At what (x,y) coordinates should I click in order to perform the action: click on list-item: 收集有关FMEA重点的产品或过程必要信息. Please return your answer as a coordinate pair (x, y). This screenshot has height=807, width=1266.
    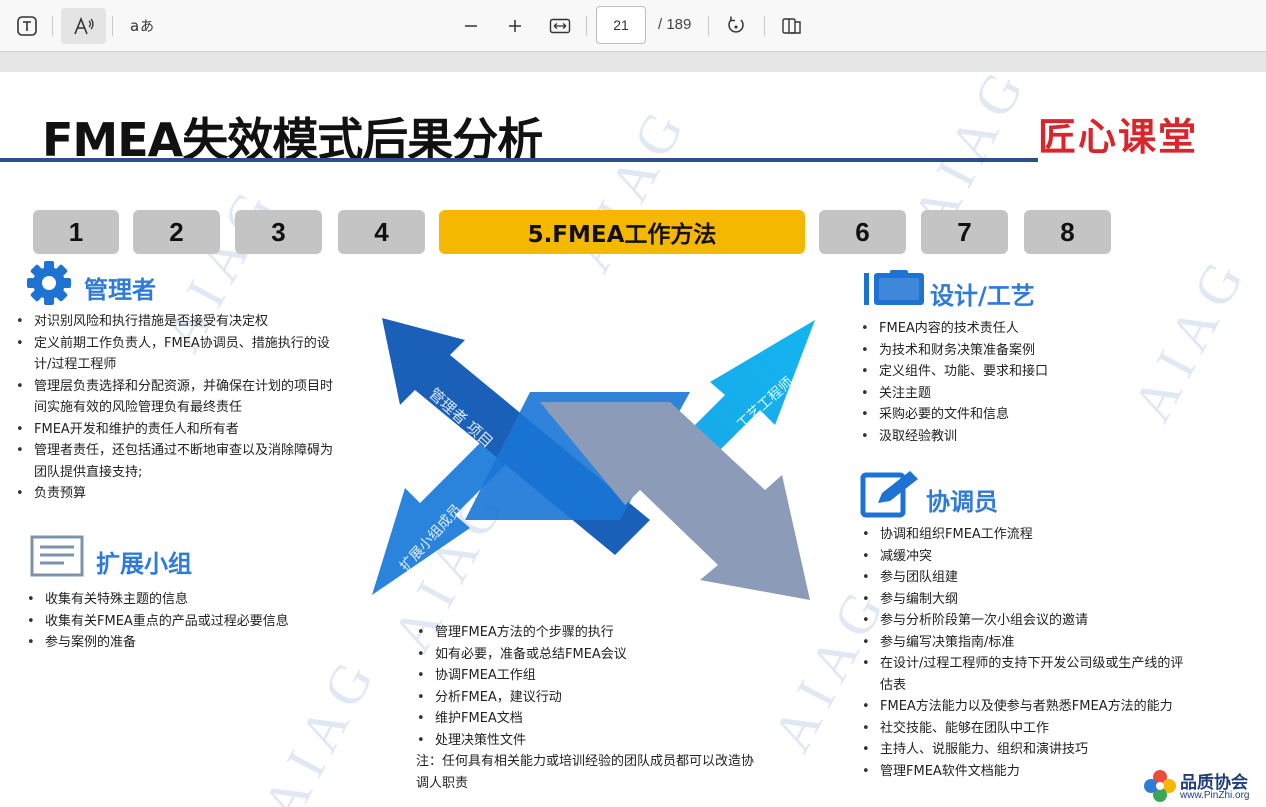
    Looking at the image, I should click on (190, 622).